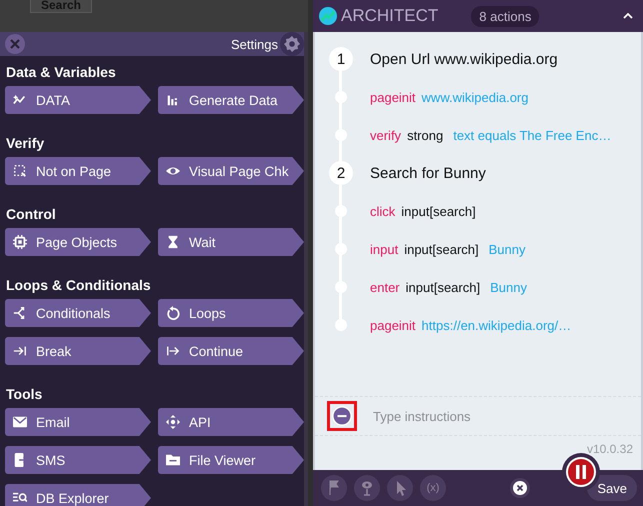 The height and width of the screenshot is (506, 643). Describe the element at coordinates (61, 72) in the screenshot. I see `section-heading: Data & Variables` at that location.